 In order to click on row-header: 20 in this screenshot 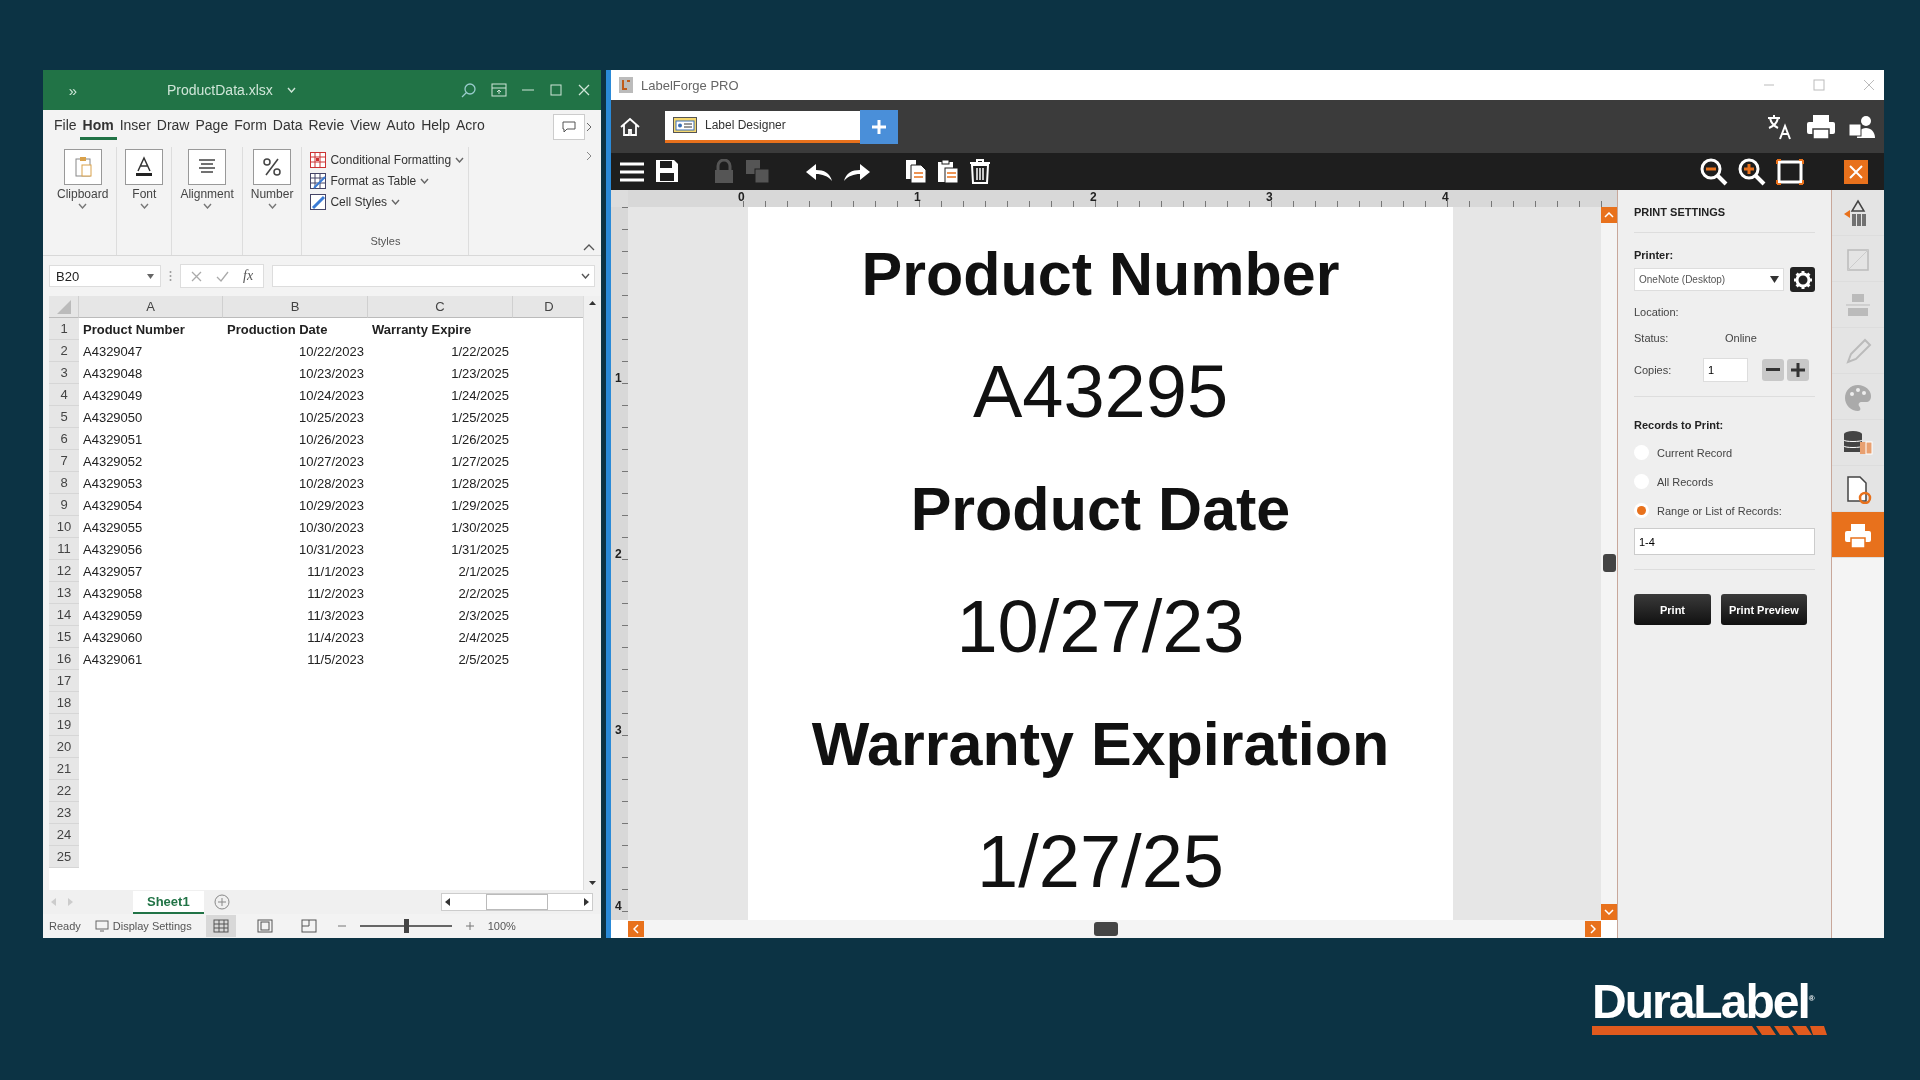, I will do `click(64, 747)`.